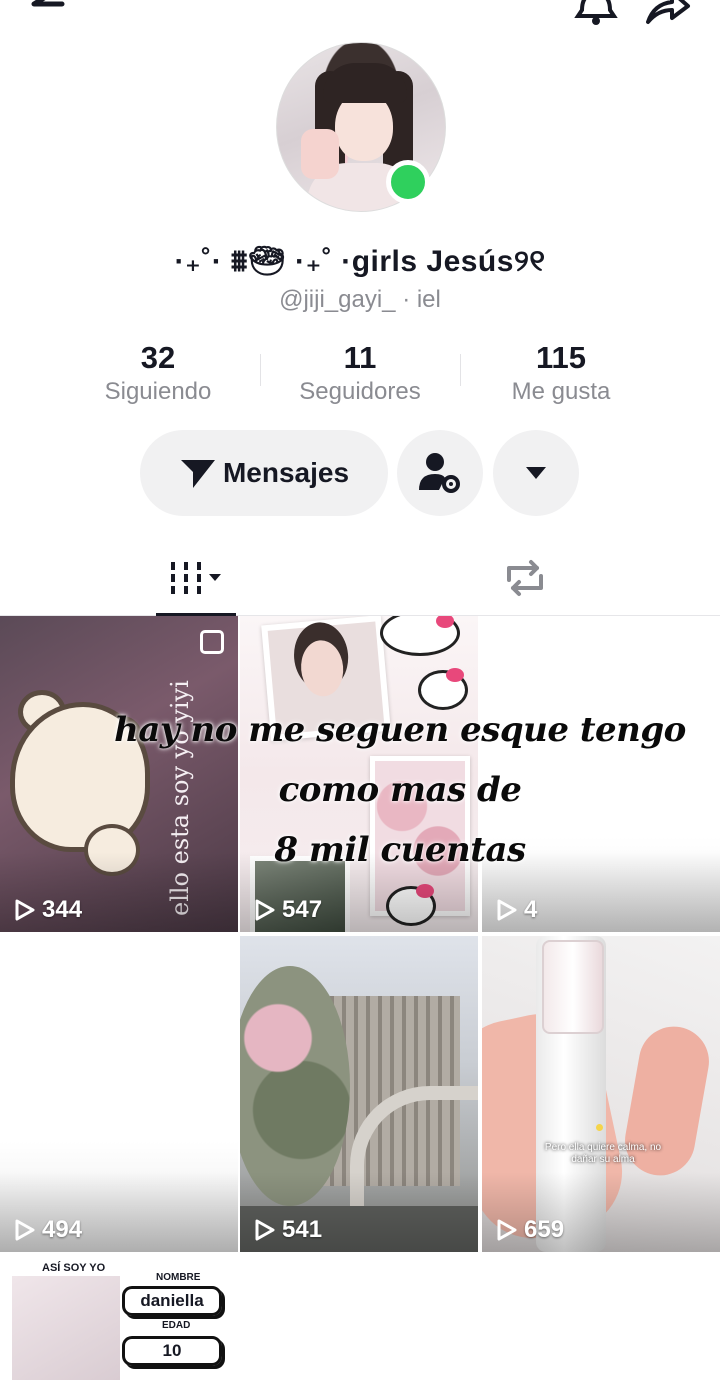  Describe the element at coordinates (360, 261) in the screenshot. I see `display-name: ·₊˚· ⩩︎🥗︎ ·₊˚ ·girls Jesús୨୧` at that location.